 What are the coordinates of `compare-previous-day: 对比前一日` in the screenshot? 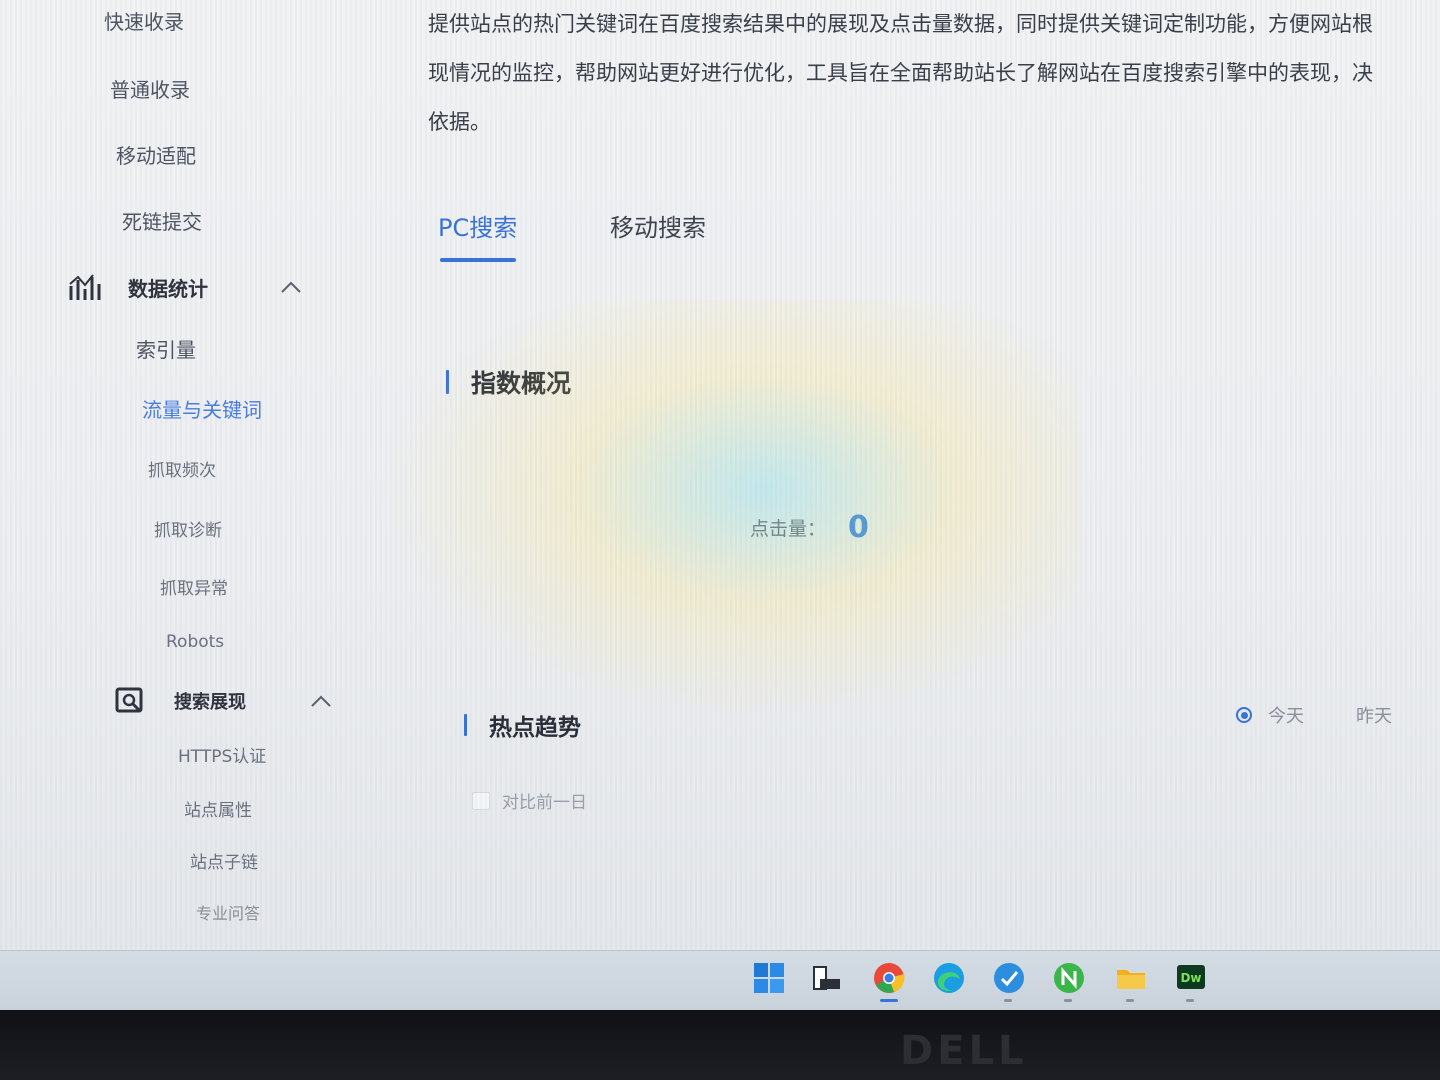 It's located at (529, 800).